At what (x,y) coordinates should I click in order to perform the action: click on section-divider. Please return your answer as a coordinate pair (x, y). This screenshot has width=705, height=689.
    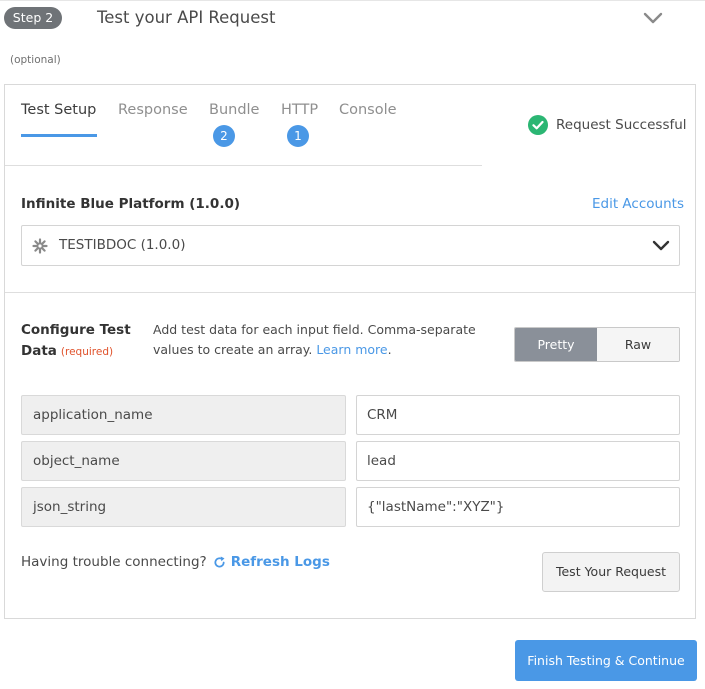
    Looking at the image, I should click on (350, 292).